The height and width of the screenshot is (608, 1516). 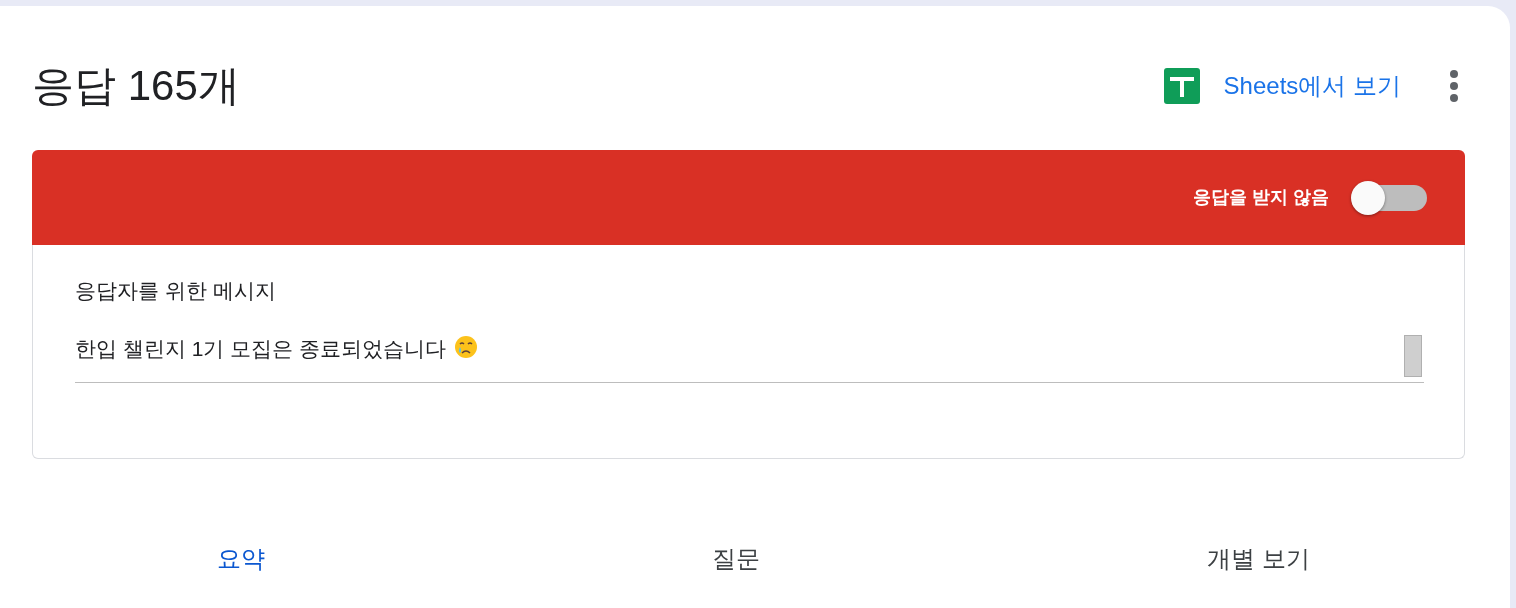 I want to click on tab: 개별 보기, so click(x=1258, y=559).